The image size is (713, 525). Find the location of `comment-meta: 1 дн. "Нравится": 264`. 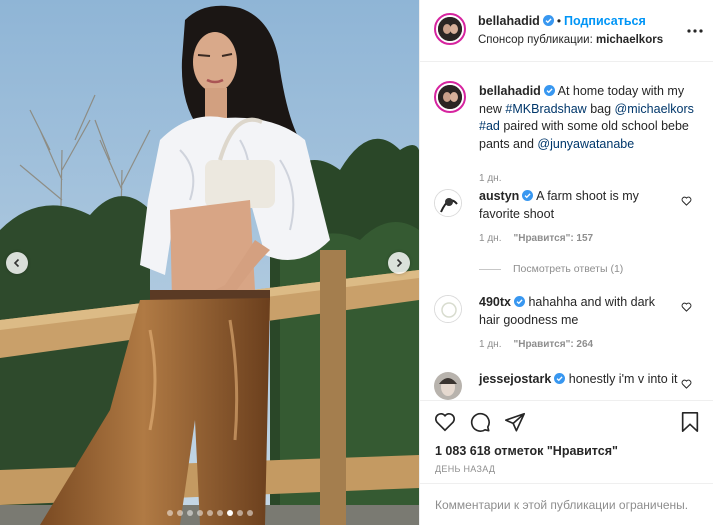

comment-meta: 1 дн. "Нравится": 264 is located at coordinates (536, 344).